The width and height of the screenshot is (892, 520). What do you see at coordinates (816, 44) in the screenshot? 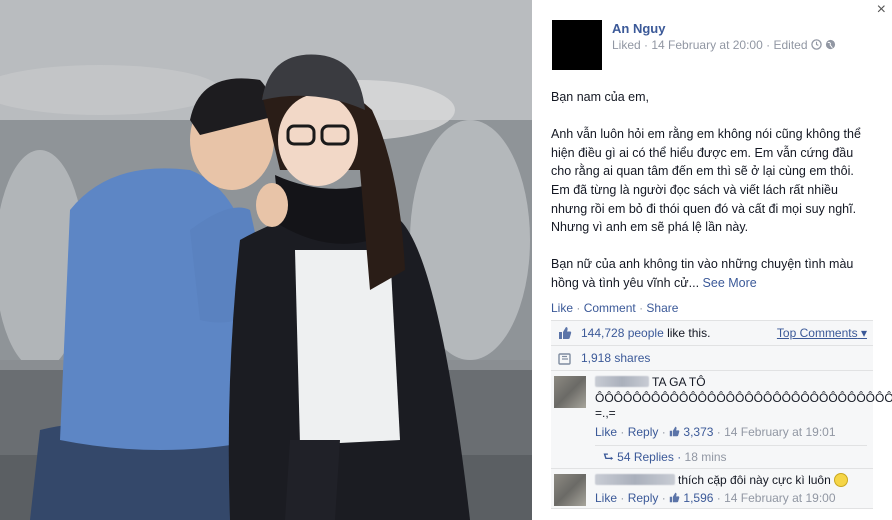
I see `clock-icon` at bounding box center [816, 44].